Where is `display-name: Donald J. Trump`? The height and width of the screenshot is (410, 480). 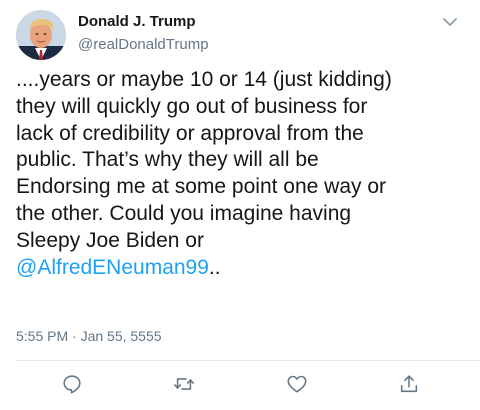 display-name: Donald J. Trump is located at coordinates (137, 22).